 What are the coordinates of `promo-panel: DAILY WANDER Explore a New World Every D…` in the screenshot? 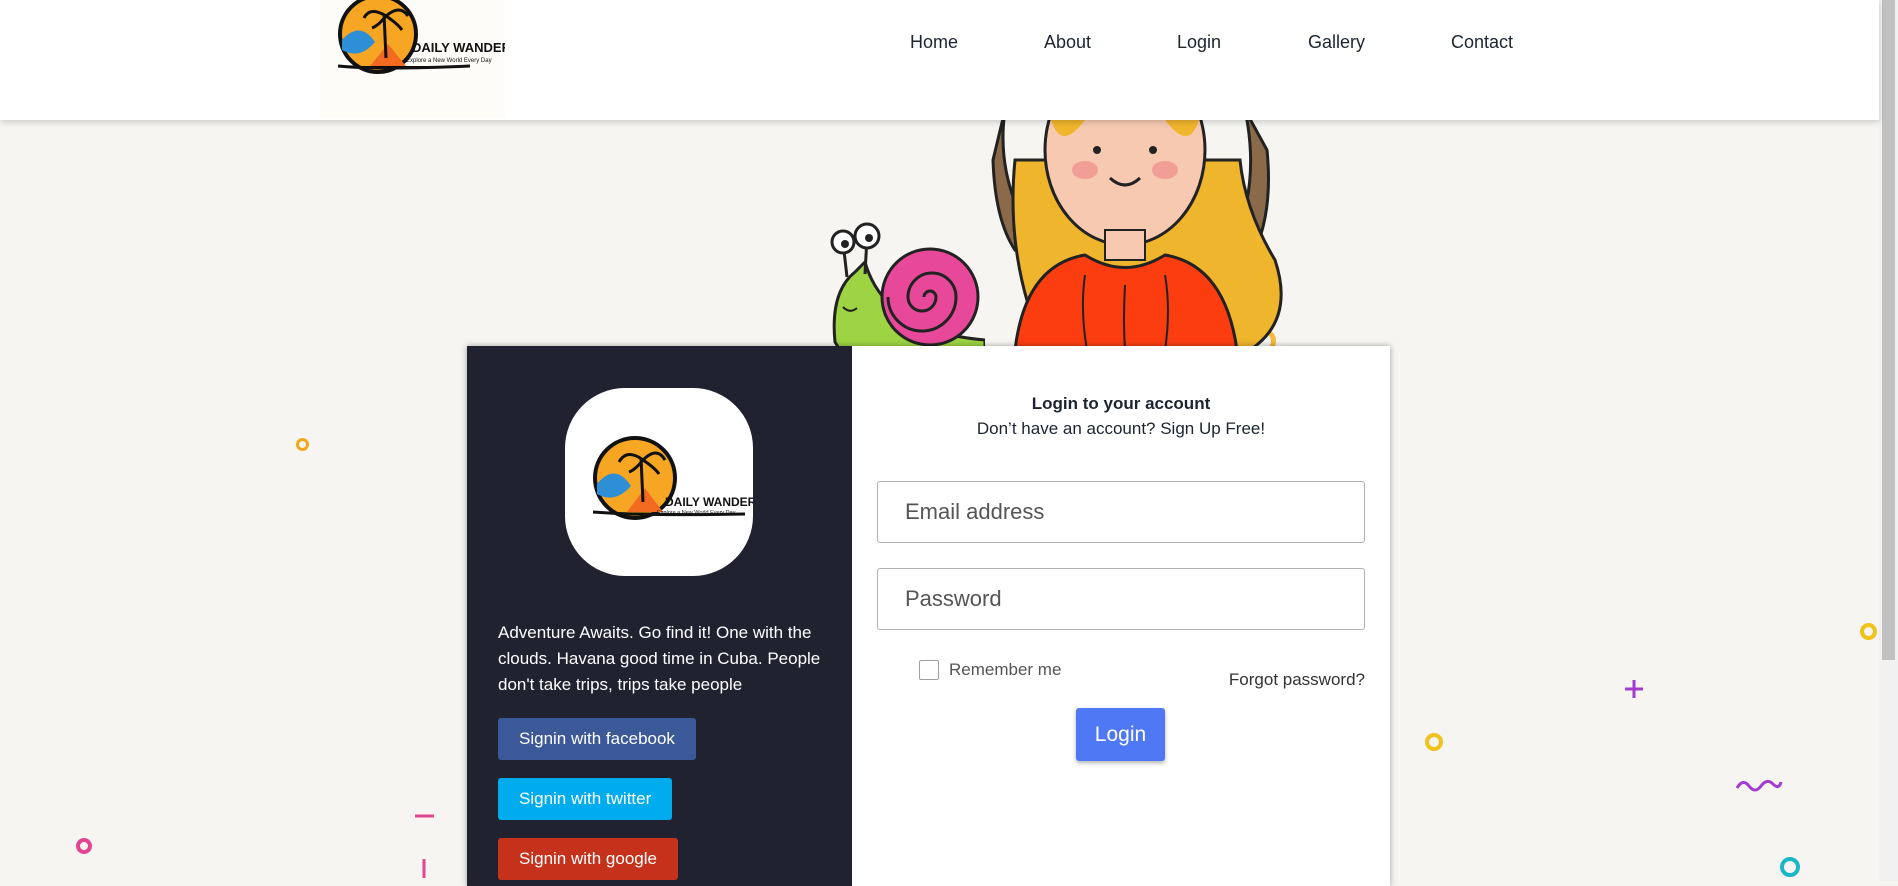 It's located at (659, 616).